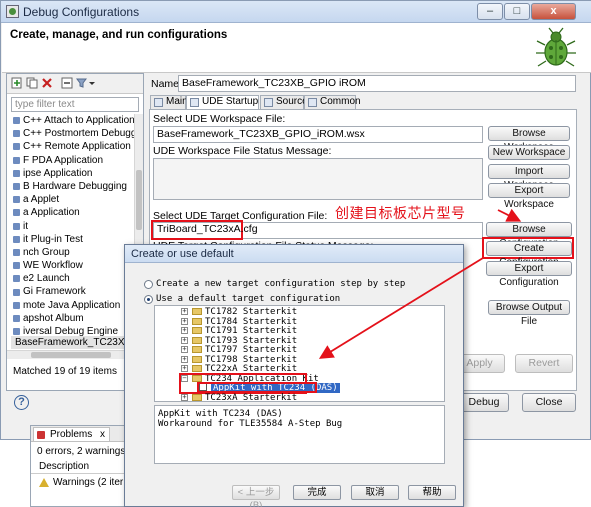 The height and width of the screenshot is (507, 591). Describe the element at coordinates (529, 235) in the screenshot. I see `browse-configuration-button: Browse Configuration` at that location.